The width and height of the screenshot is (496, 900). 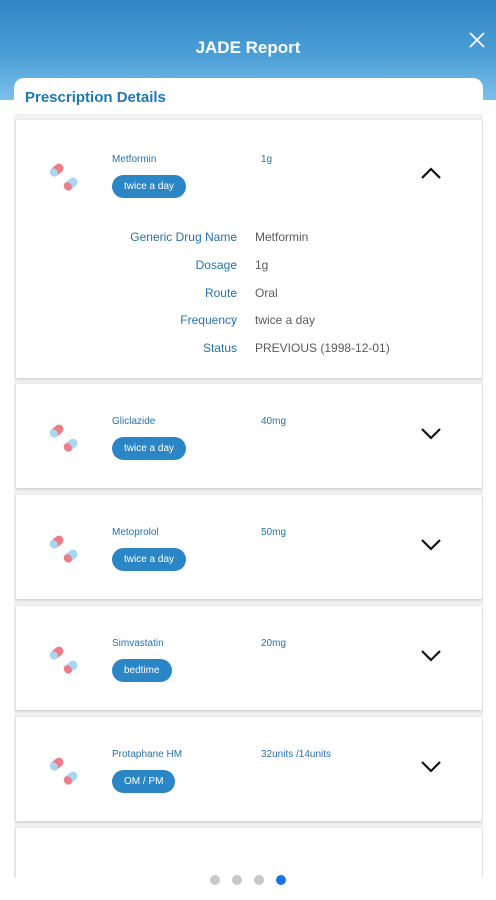 I want to click on drug-name: Gliclazide, so click(x=134, y=421).